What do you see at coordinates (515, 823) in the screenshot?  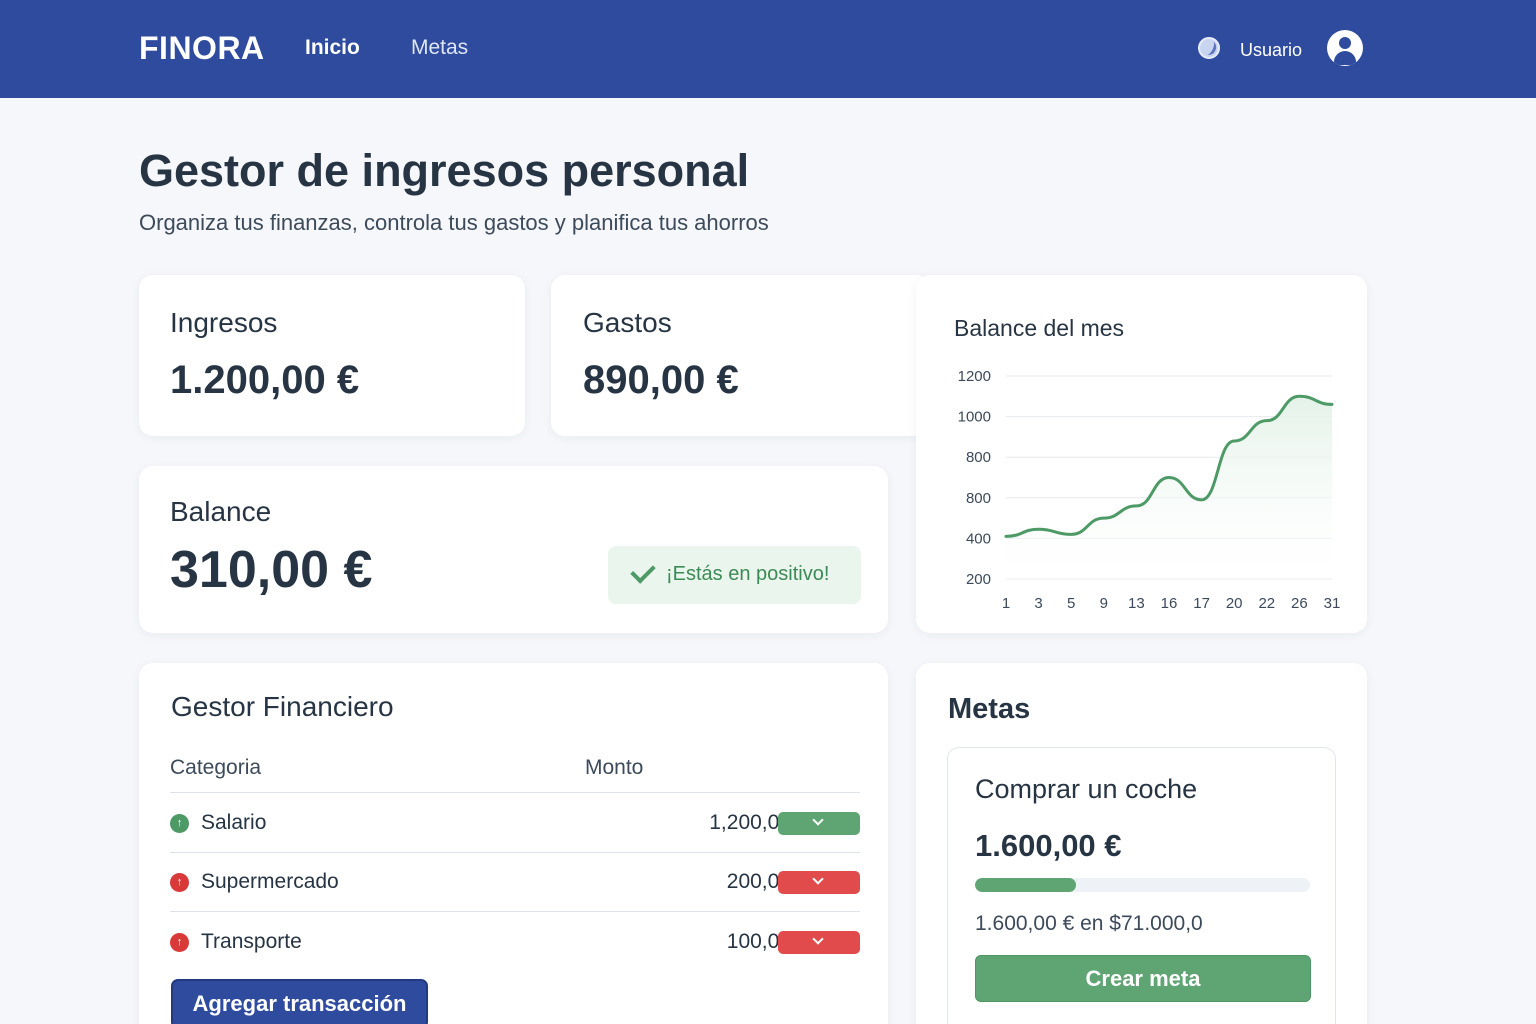 I see `table-row: ↑ Salario 1,200,00` at bounding box center [515, 823].